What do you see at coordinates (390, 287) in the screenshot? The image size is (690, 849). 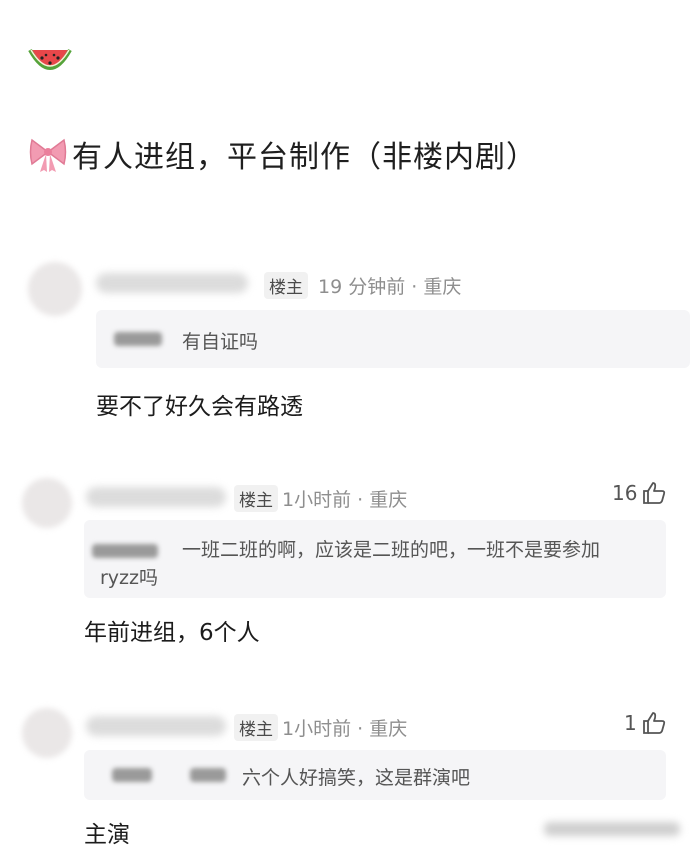 I see `comment-meta: 19 分钟前 · 重庆` at bounding box center [390, 287].